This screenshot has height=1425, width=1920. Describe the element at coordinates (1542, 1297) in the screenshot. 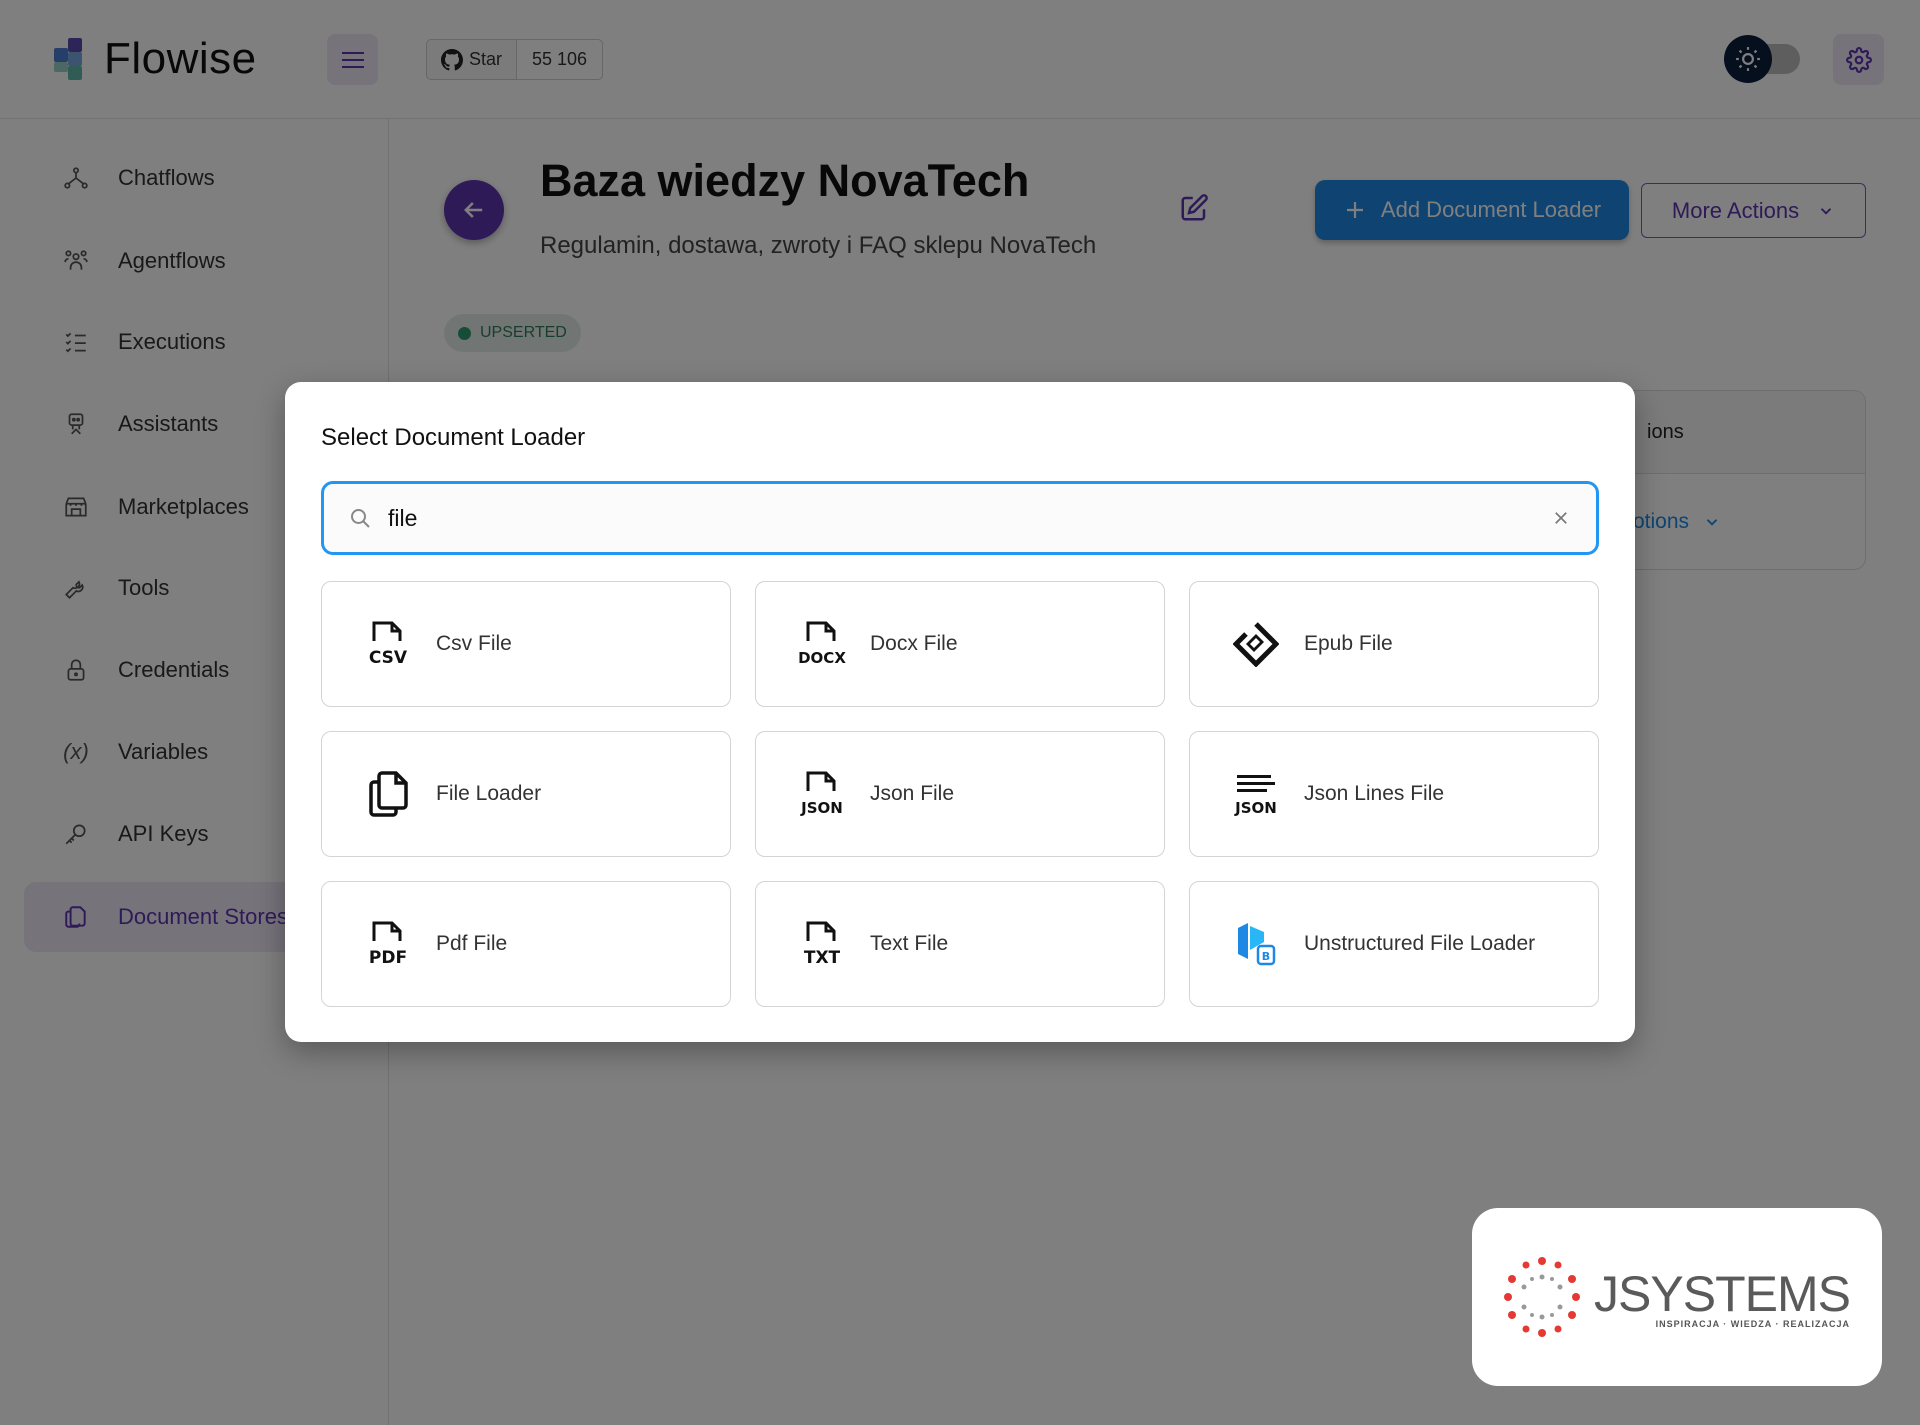

I see `jsystems-logo-icon` at that location.